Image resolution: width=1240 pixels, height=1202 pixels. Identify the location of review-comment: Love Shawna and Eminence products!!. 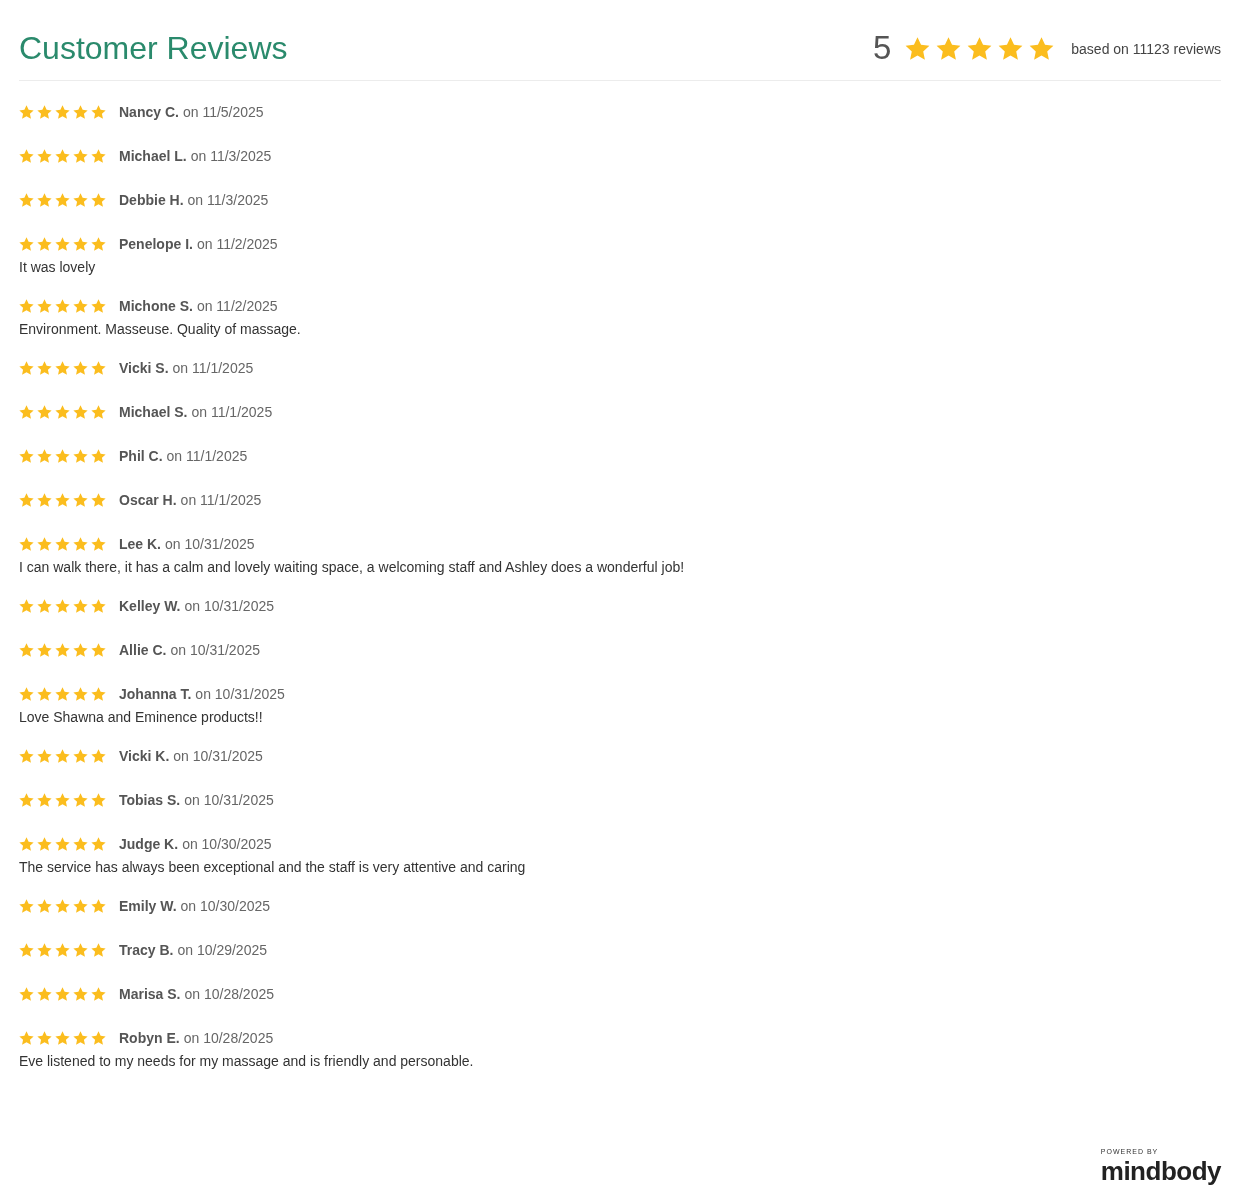
(141, 717).